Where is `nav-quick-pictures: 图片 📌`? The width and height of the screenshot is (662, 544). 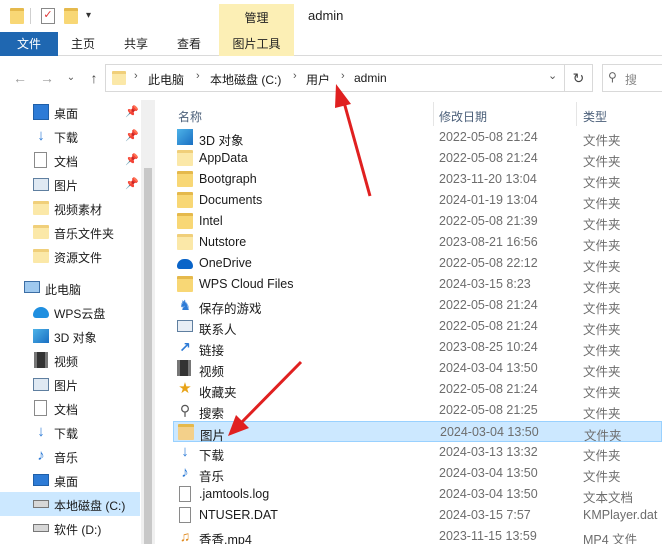 nav-quick-pictures: 图片 📌 is located at coordinates (70, 184).